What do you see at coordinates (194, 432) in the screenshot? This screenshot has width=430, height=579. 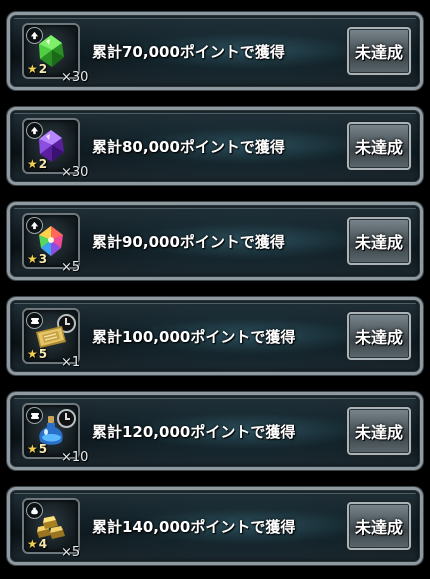 I see `reward-condition-text: 累計120,000ポイントで獲得` at bounding box center [194, 432].